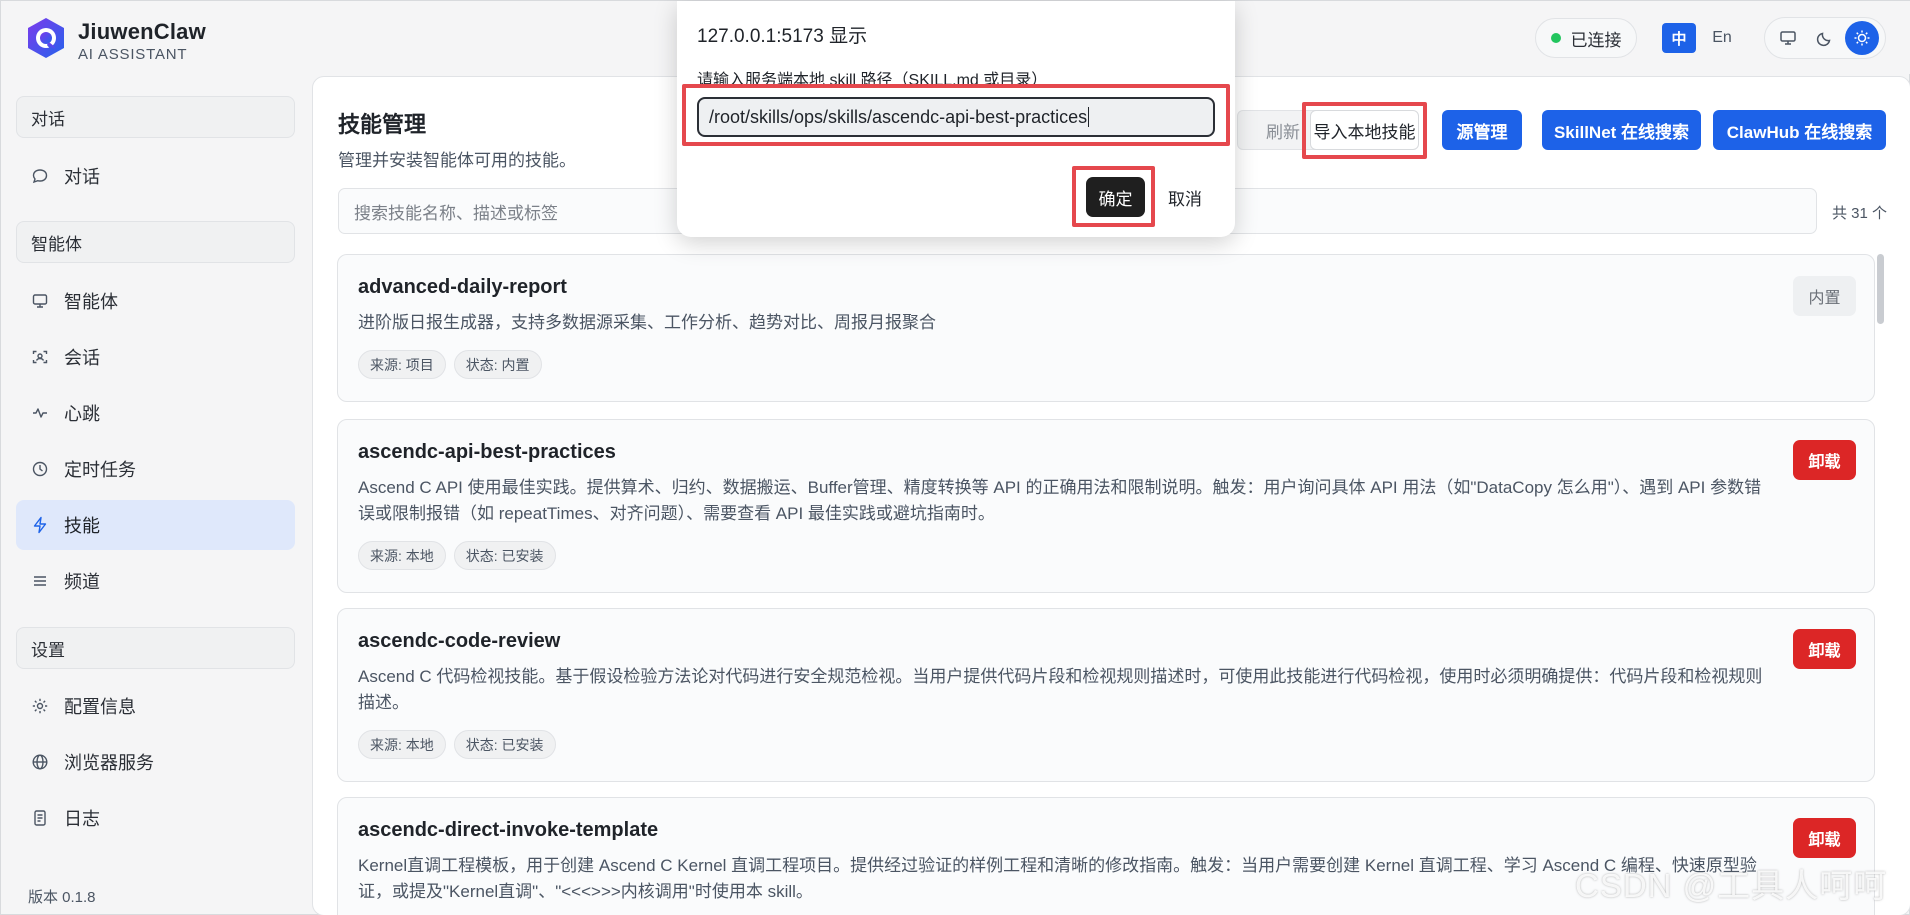 This screenshot has width=1910, height=915. I want to click on sidebar-section-agent: 智能体, so click(155, 242).